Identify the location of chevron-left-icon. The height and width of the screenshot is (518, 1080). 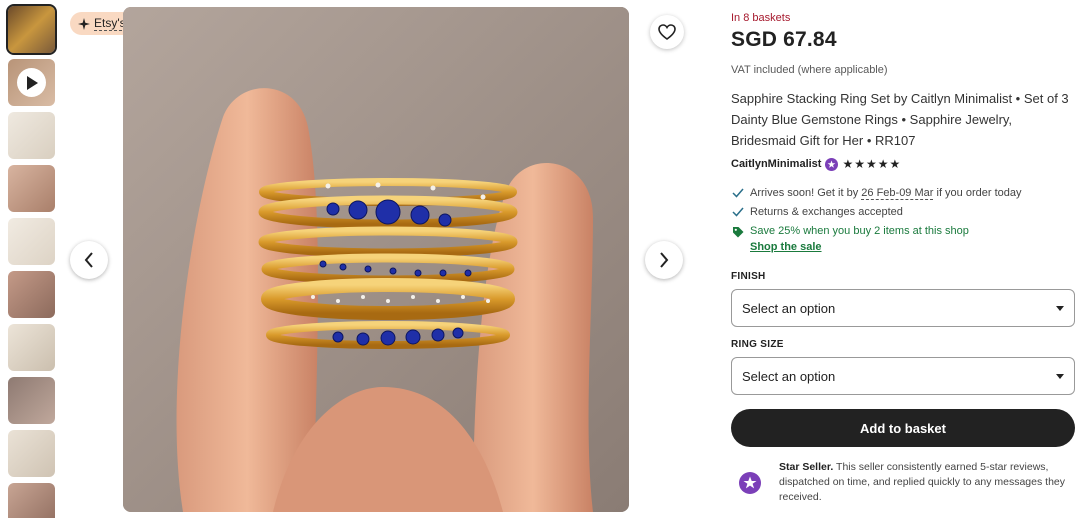
(88, 260).